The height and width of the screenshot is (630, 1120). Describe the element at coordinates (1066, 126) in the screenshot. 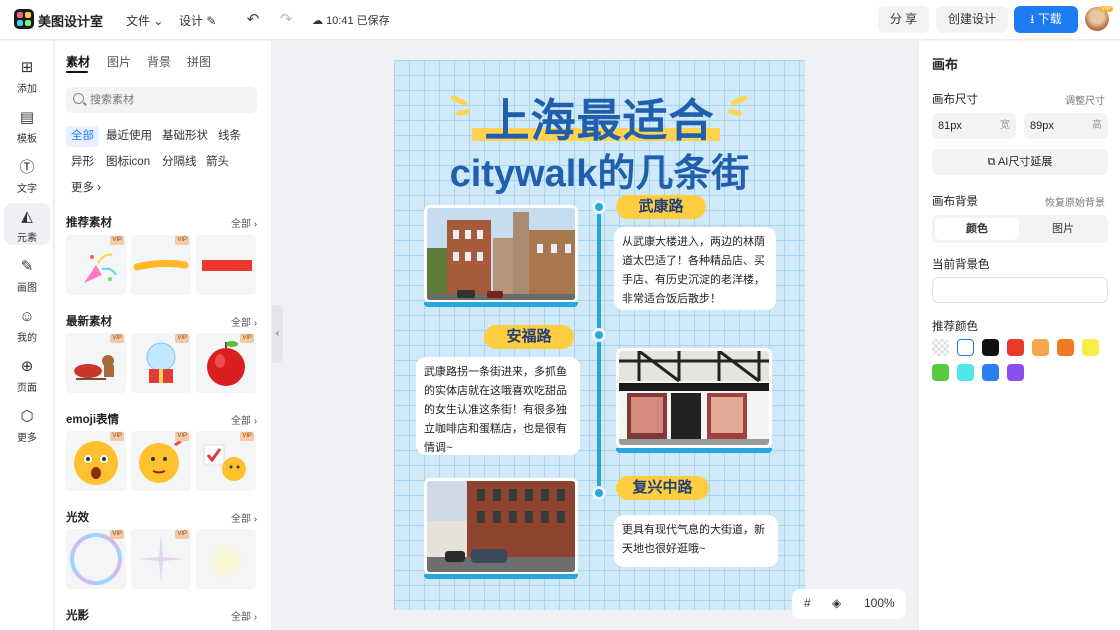

I see `height-field: 89px 高` at that location.